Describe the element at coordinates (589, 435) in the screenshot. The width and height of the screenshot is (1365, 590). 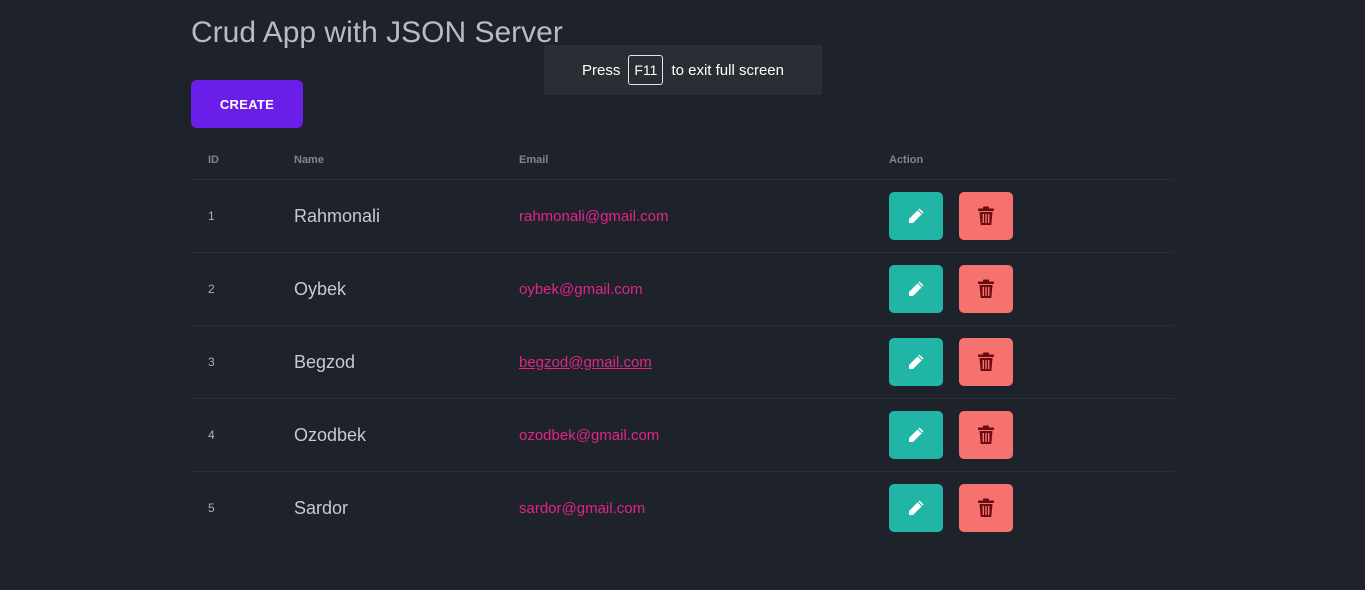
I see `row-email-link: ozodbek@gmail.com` at that location.